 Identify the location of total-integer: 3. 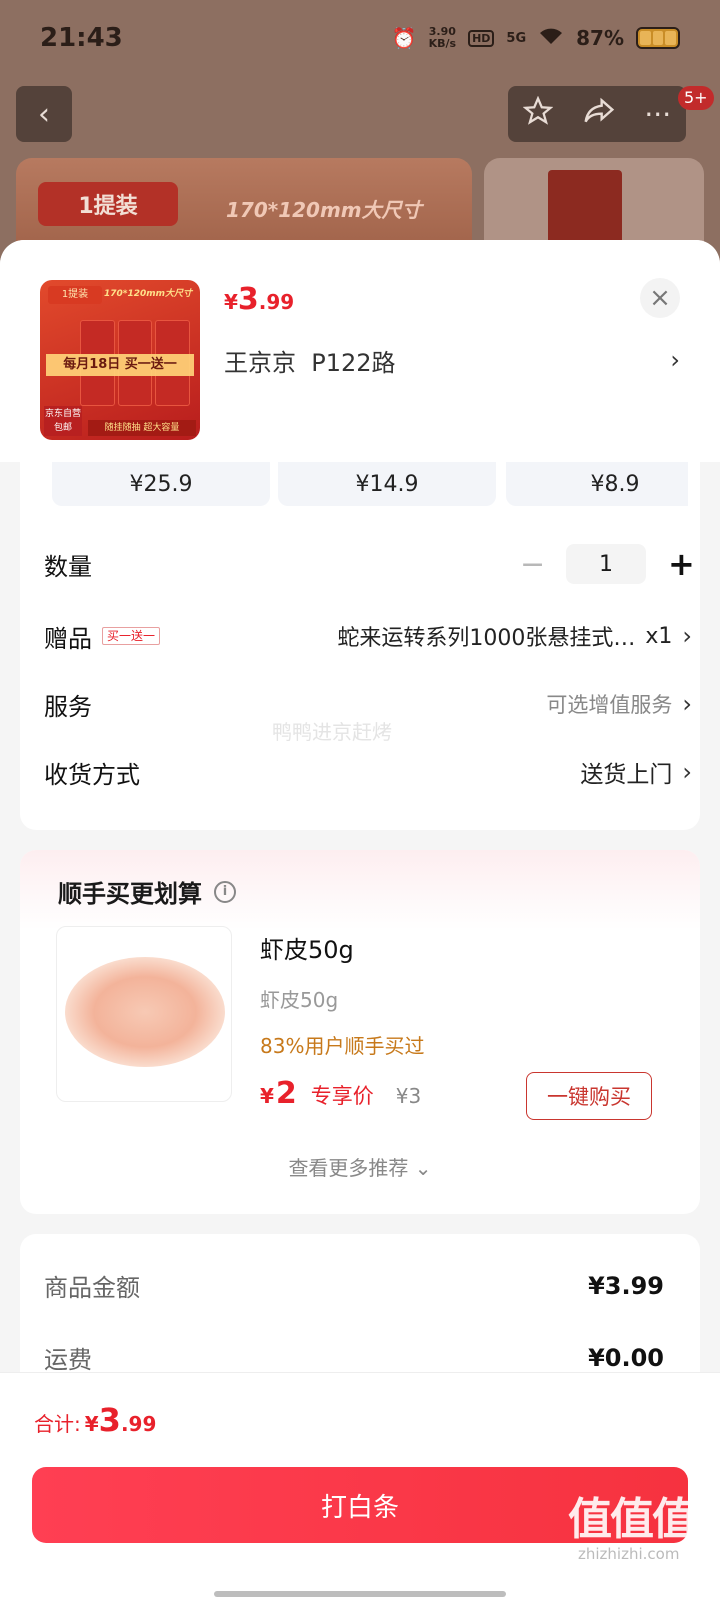
(109, 1420).